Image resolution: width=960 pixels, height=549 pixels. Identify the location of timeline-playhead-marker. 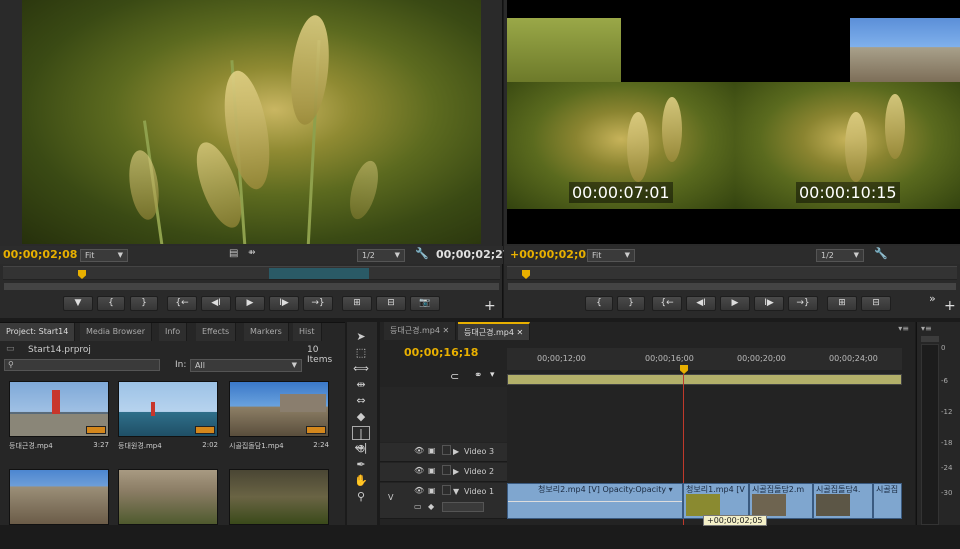
(684, 369).